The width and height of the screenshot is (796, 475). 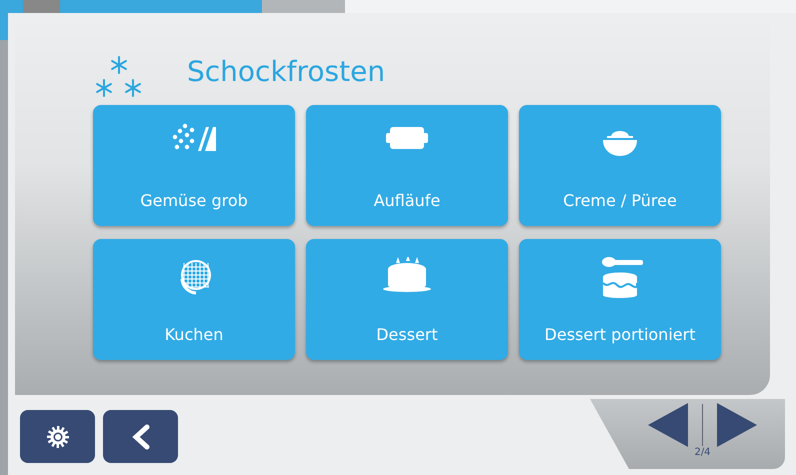 I want to click on page-title: Schockfrosten, so click(x=286, y=71).